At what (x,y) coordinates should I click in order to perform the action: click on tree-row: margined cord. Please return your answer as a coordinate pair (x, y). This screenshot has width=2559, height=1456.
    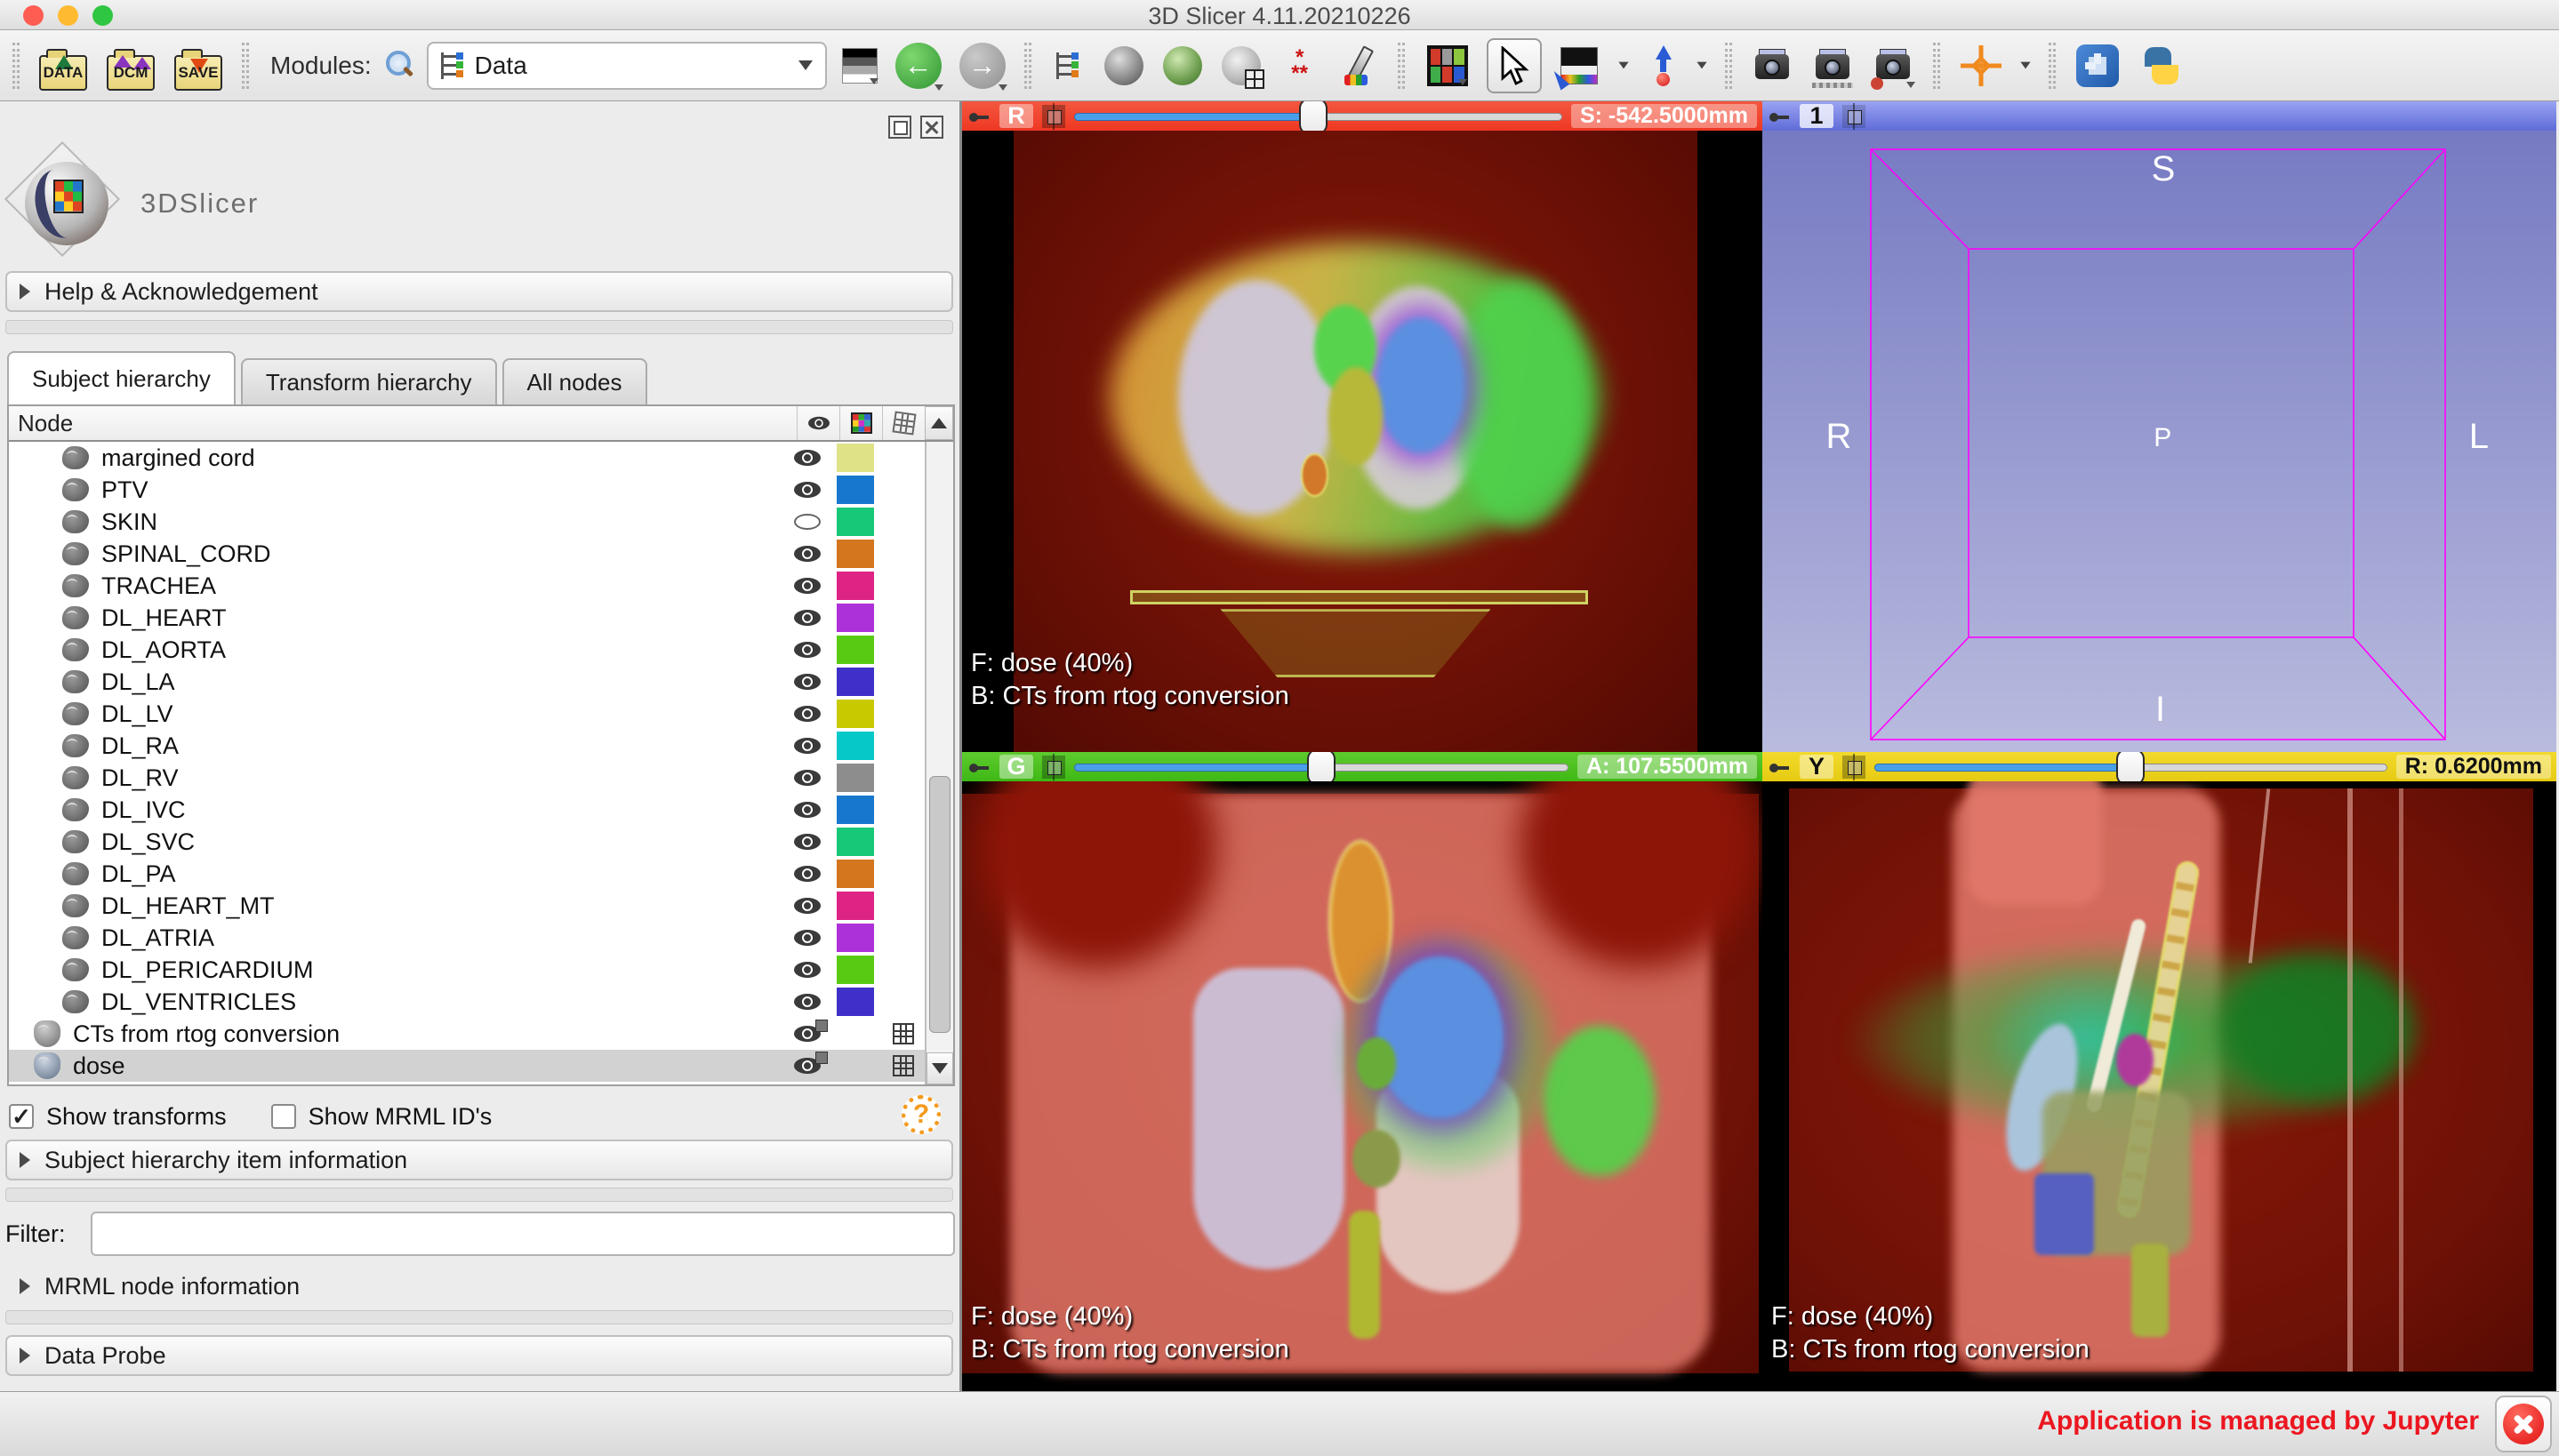
    Looking at the image, I should click on (467, 458).